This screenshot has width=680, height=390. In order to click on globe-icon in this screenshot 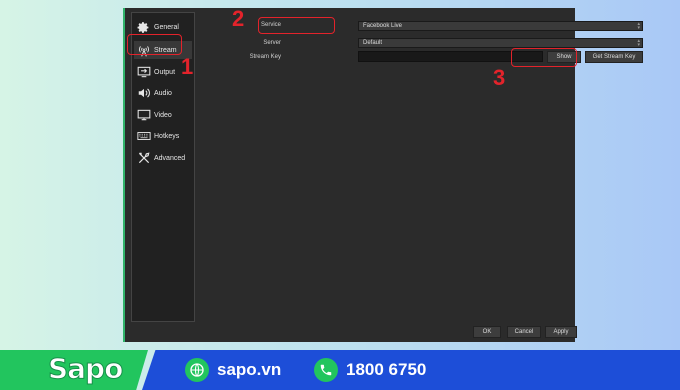, I will do `click(197, 370)`.